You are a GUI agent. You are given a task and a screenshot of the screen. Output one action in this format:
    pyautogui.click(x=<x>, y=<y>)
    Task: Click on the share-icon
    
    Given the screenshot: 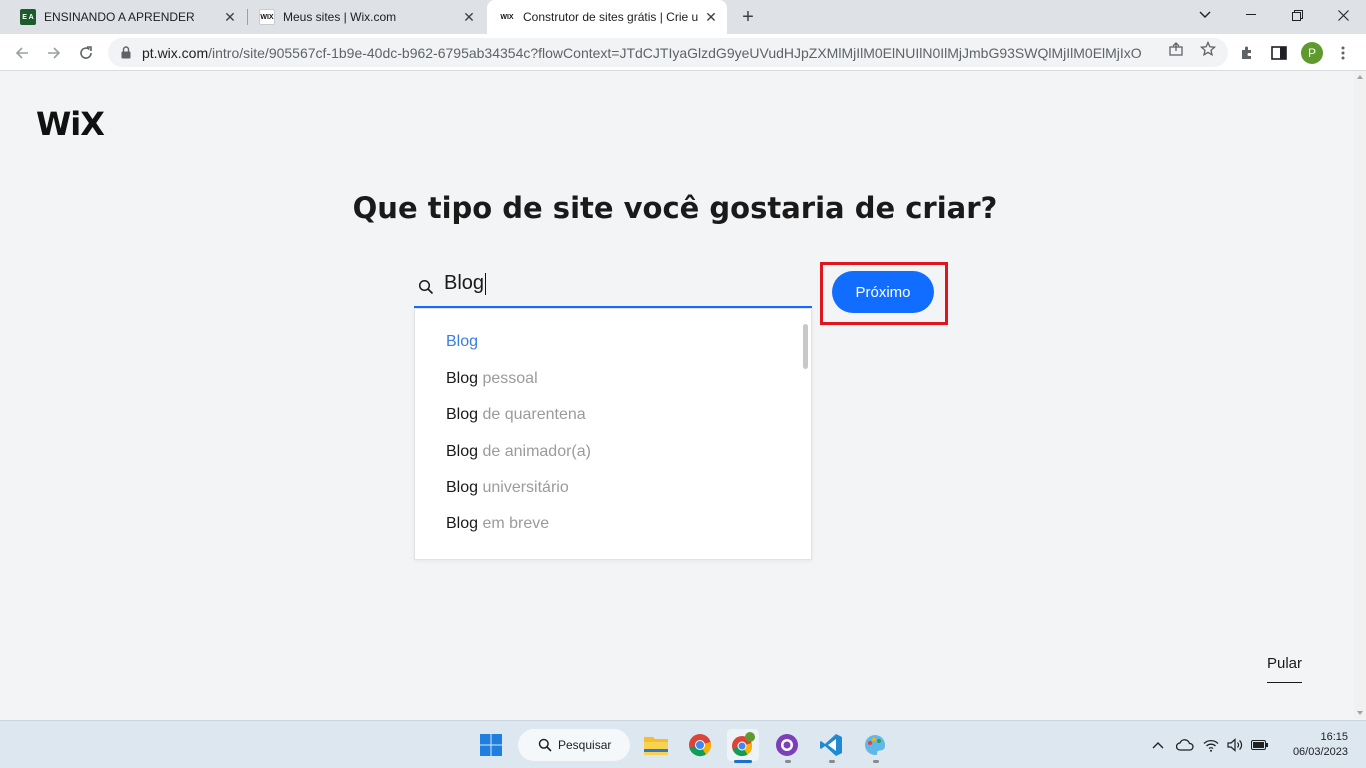 What is the action you would take?
    pyautogui.click(x=1176, y=49)
    